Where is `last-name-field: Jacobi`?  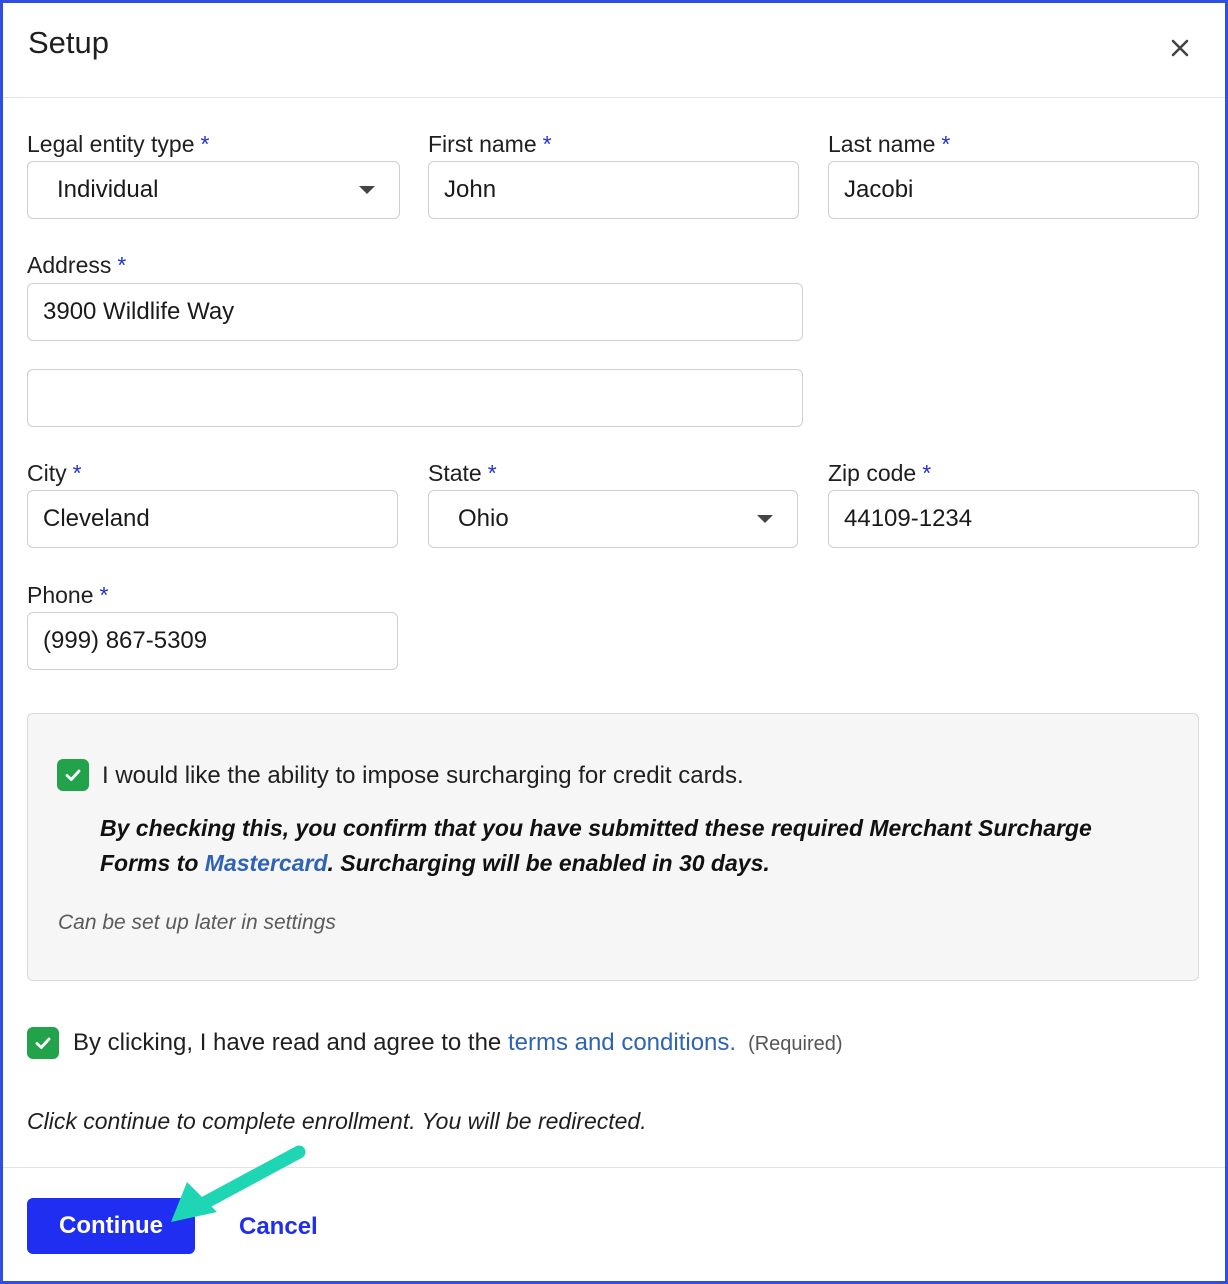 last-name-field: Jacobi is located at coordinates (1013, 190).